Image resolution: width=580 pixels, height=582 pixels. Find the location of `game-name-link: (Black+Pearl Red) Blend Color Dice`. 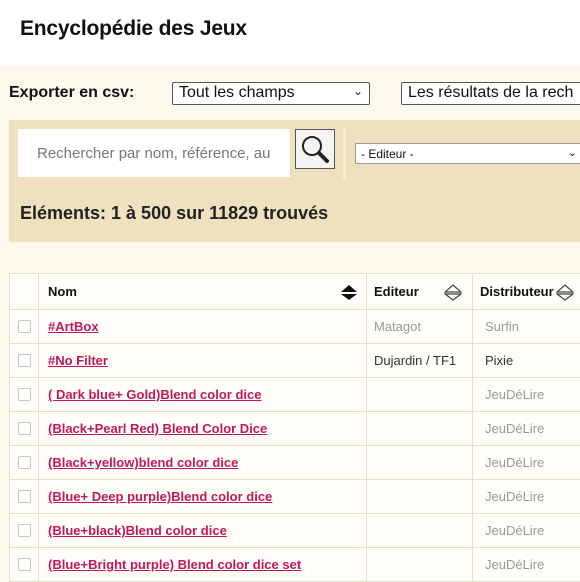

game-name-link: (Black+Pearl Red) Blend Color Dice is located at coordinates (153, 428).